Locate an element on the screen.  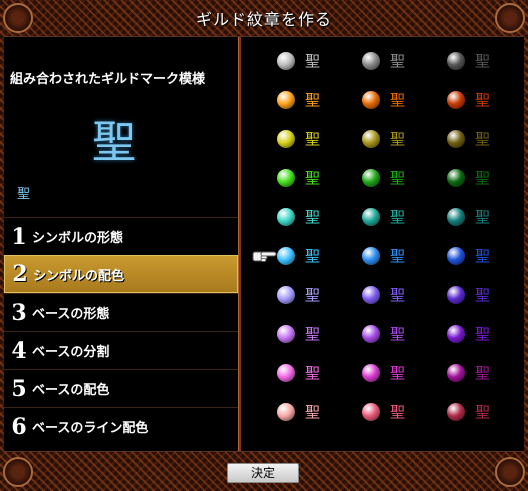
color-swatch-green-2: 聖 is located at coordinates (392, 180).